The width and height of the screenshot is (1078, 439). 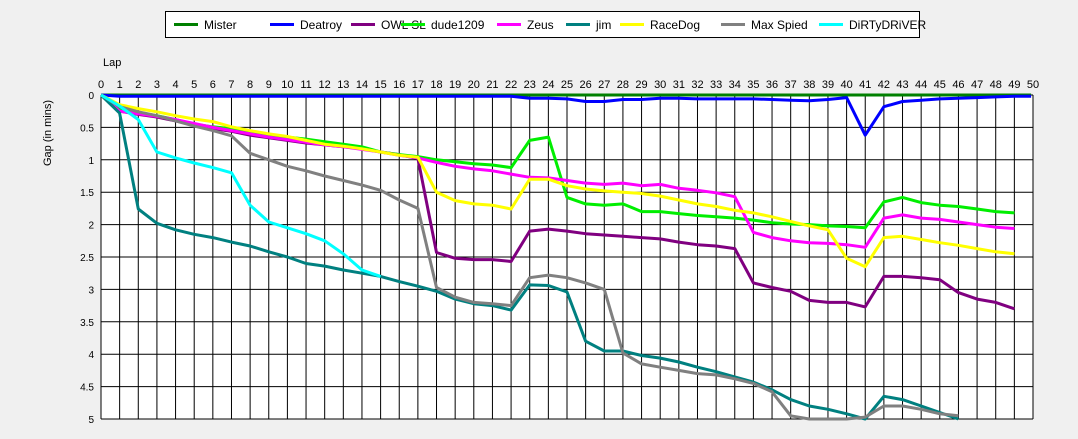 I want to click on x-tick-label: 16, so click(x=399, y=85).